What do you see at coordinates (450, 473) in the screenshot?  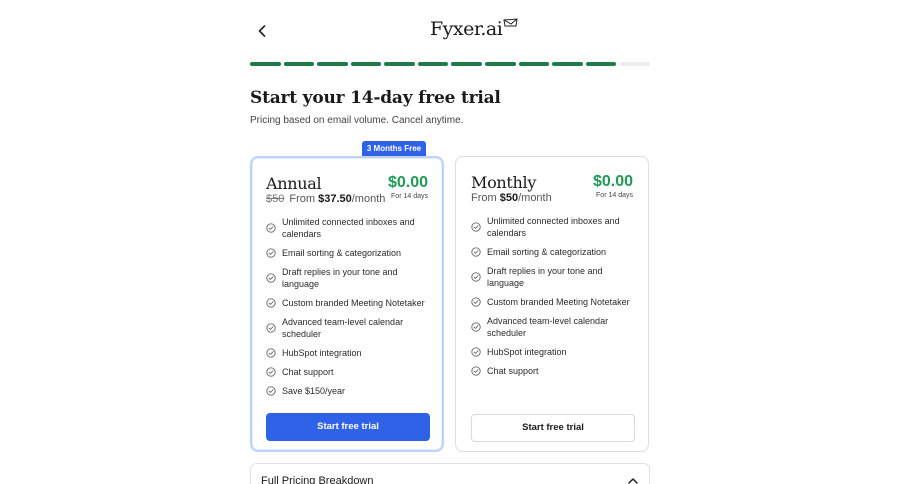 I see `pricing-breakdown-toggle: Full Pricing Breakdown` at bounding box center [450, 473].